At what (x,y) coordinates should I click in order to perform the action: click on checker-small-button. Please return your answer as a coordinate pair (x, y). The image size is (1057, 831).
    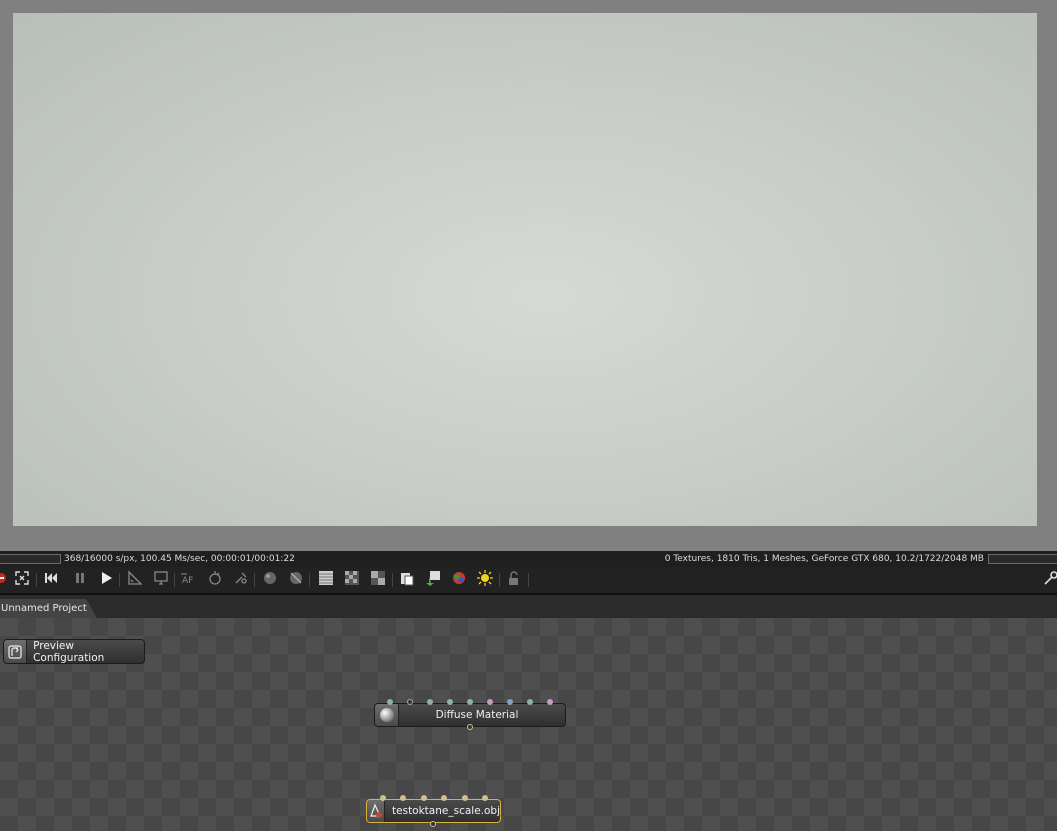
    Looking at the image, I should click on (378, 580).